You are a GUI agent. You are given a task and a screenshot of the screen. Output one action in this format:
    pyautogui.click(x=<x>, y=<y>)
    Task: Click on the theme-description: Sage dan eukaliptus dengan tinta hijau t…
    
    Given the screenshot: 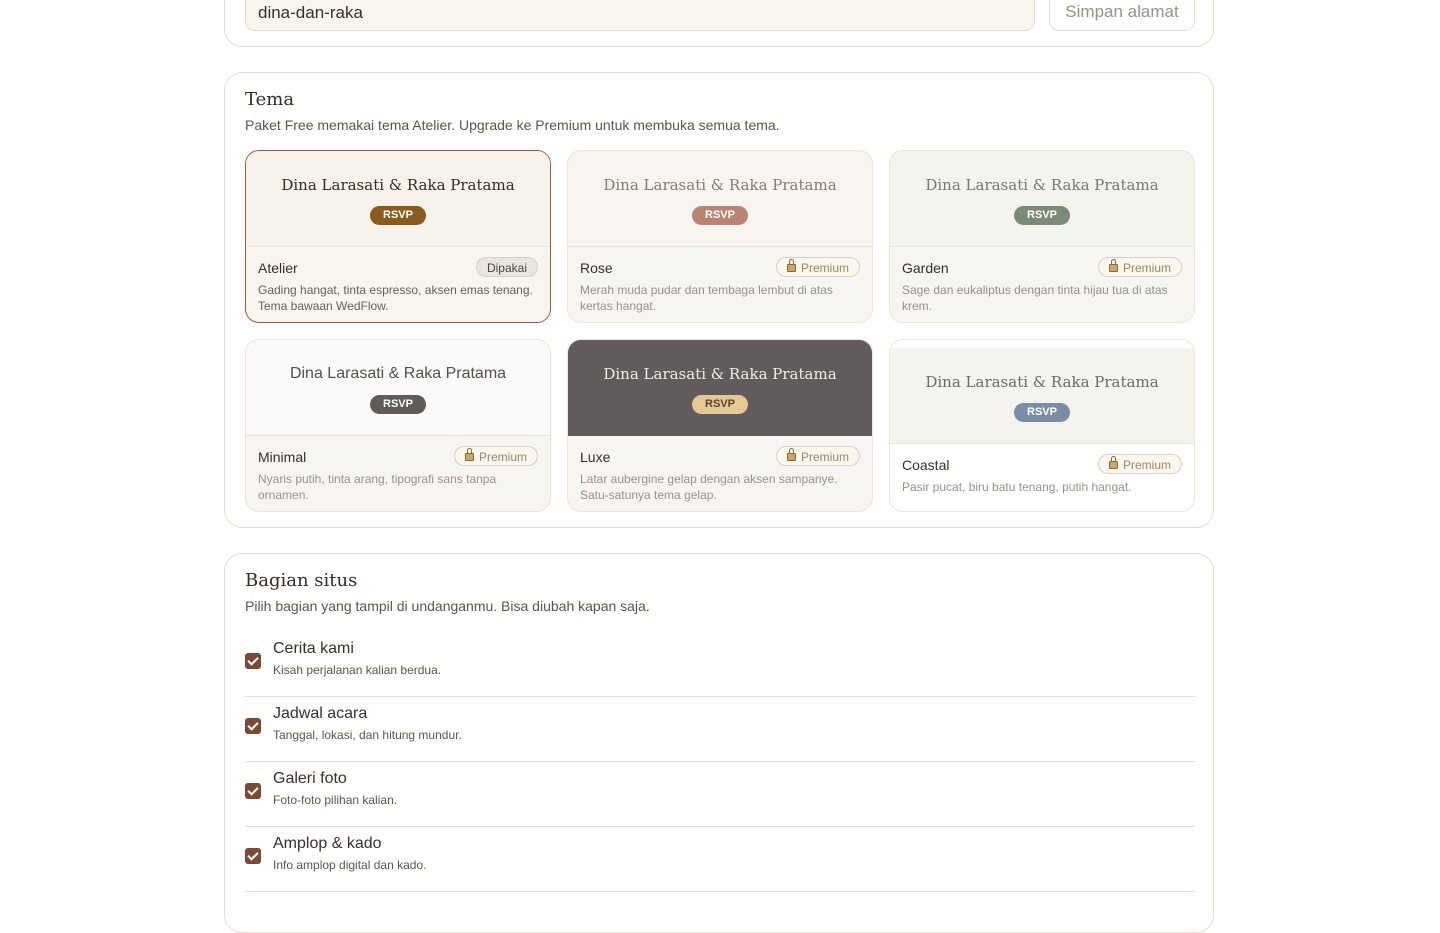 What is the action you would take?
    pyautogui.click(x=1035, y=298)
    